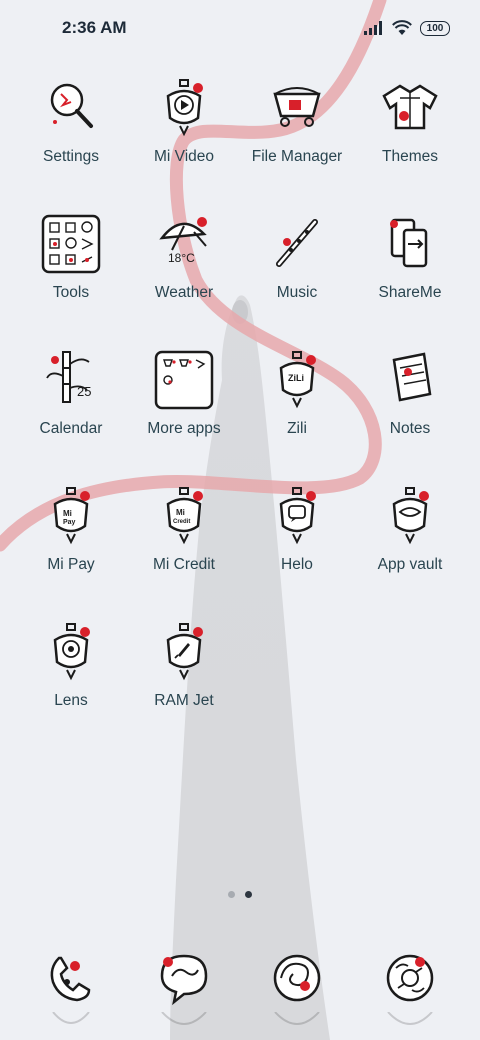 This screenshot has height=1040, width=480. I want to click on shareme-icon, so click(410, 244).